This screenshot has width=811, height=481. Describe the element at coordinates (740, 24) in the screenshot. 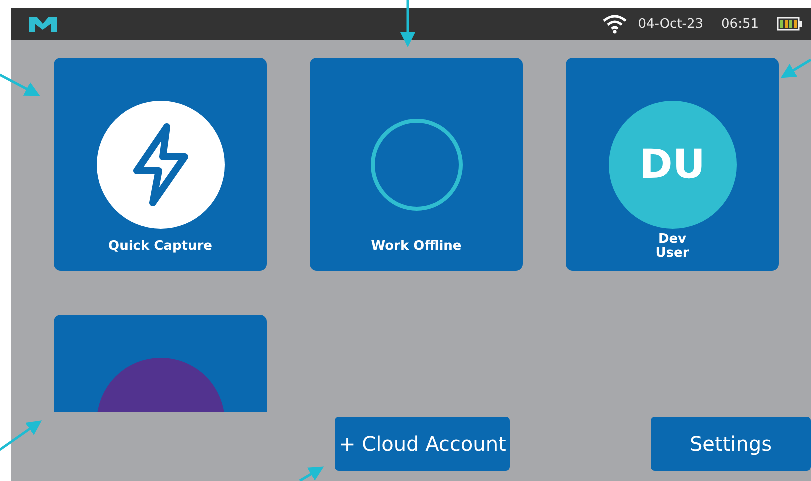

I see `time-text: 06:51` at that location.